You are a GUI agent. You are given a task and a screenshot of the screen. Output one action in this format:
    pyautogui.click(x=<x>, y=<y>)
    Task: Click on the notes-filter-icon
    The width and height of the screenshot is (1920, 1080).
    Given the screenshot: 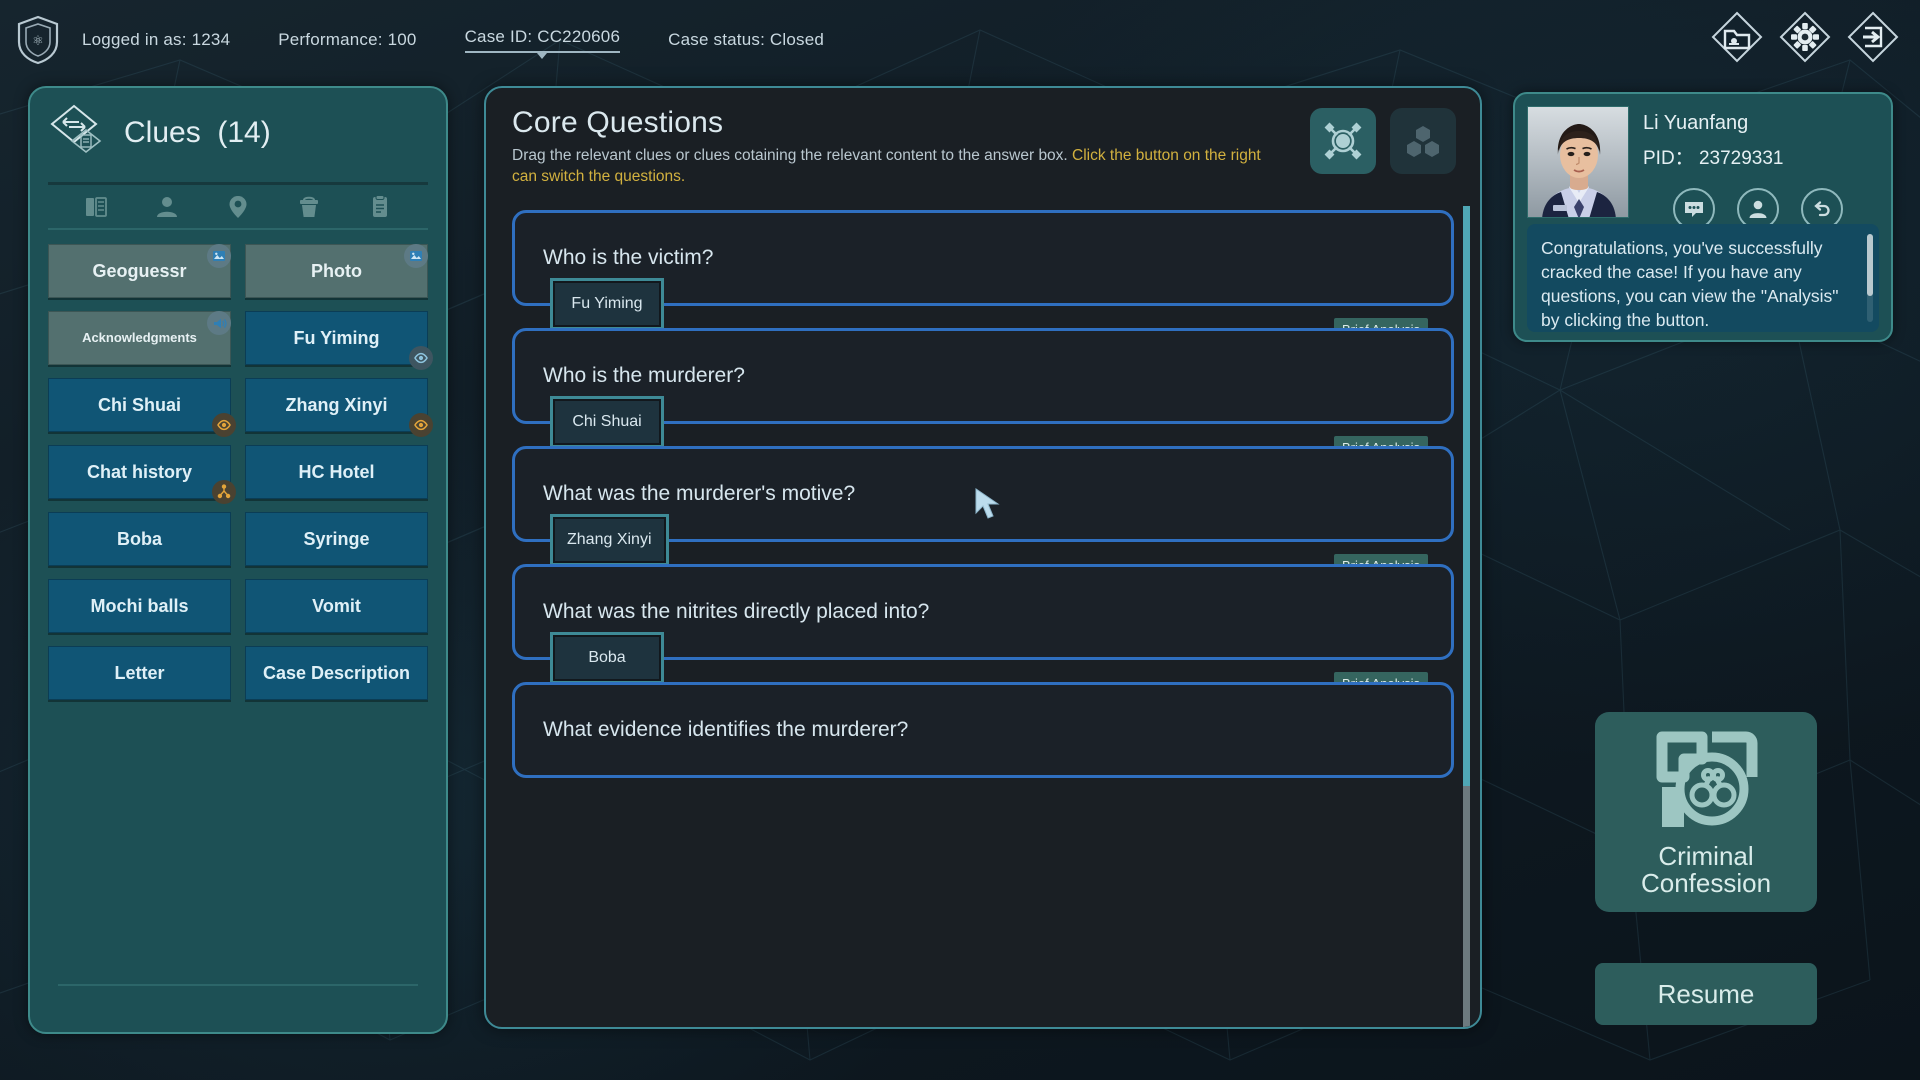 What is the action you would take?
    pyautogui.click(x=96, y=207)
    